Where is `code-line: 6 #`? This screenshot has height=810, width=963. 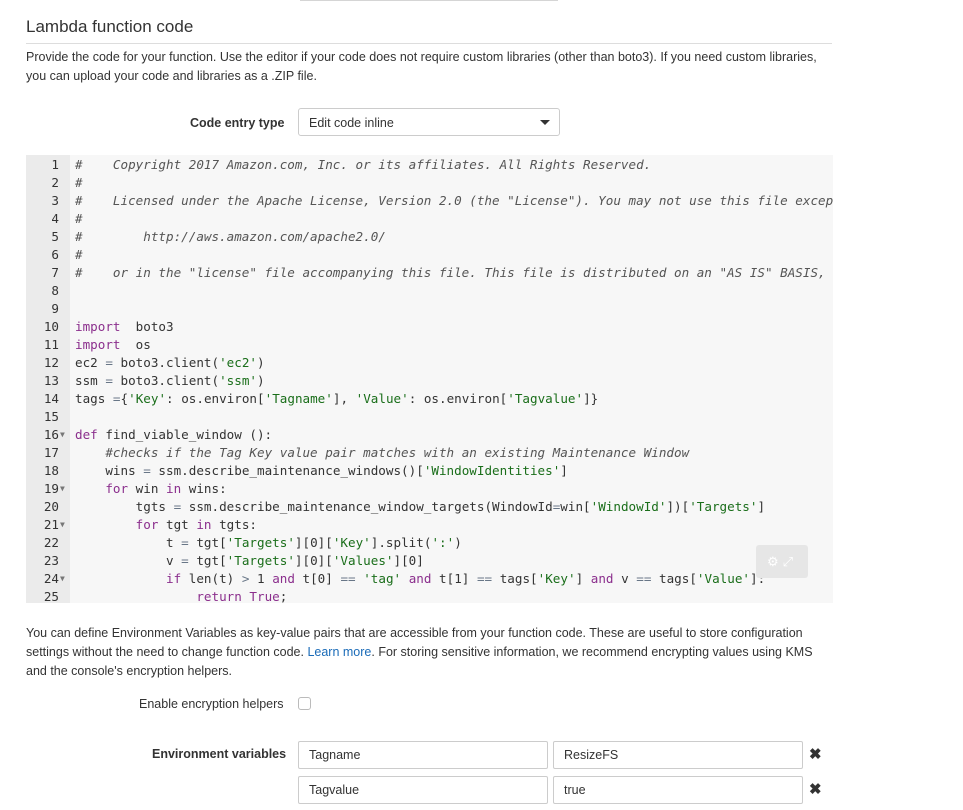
code-line: 6 # is located at coordinates (429, 255).